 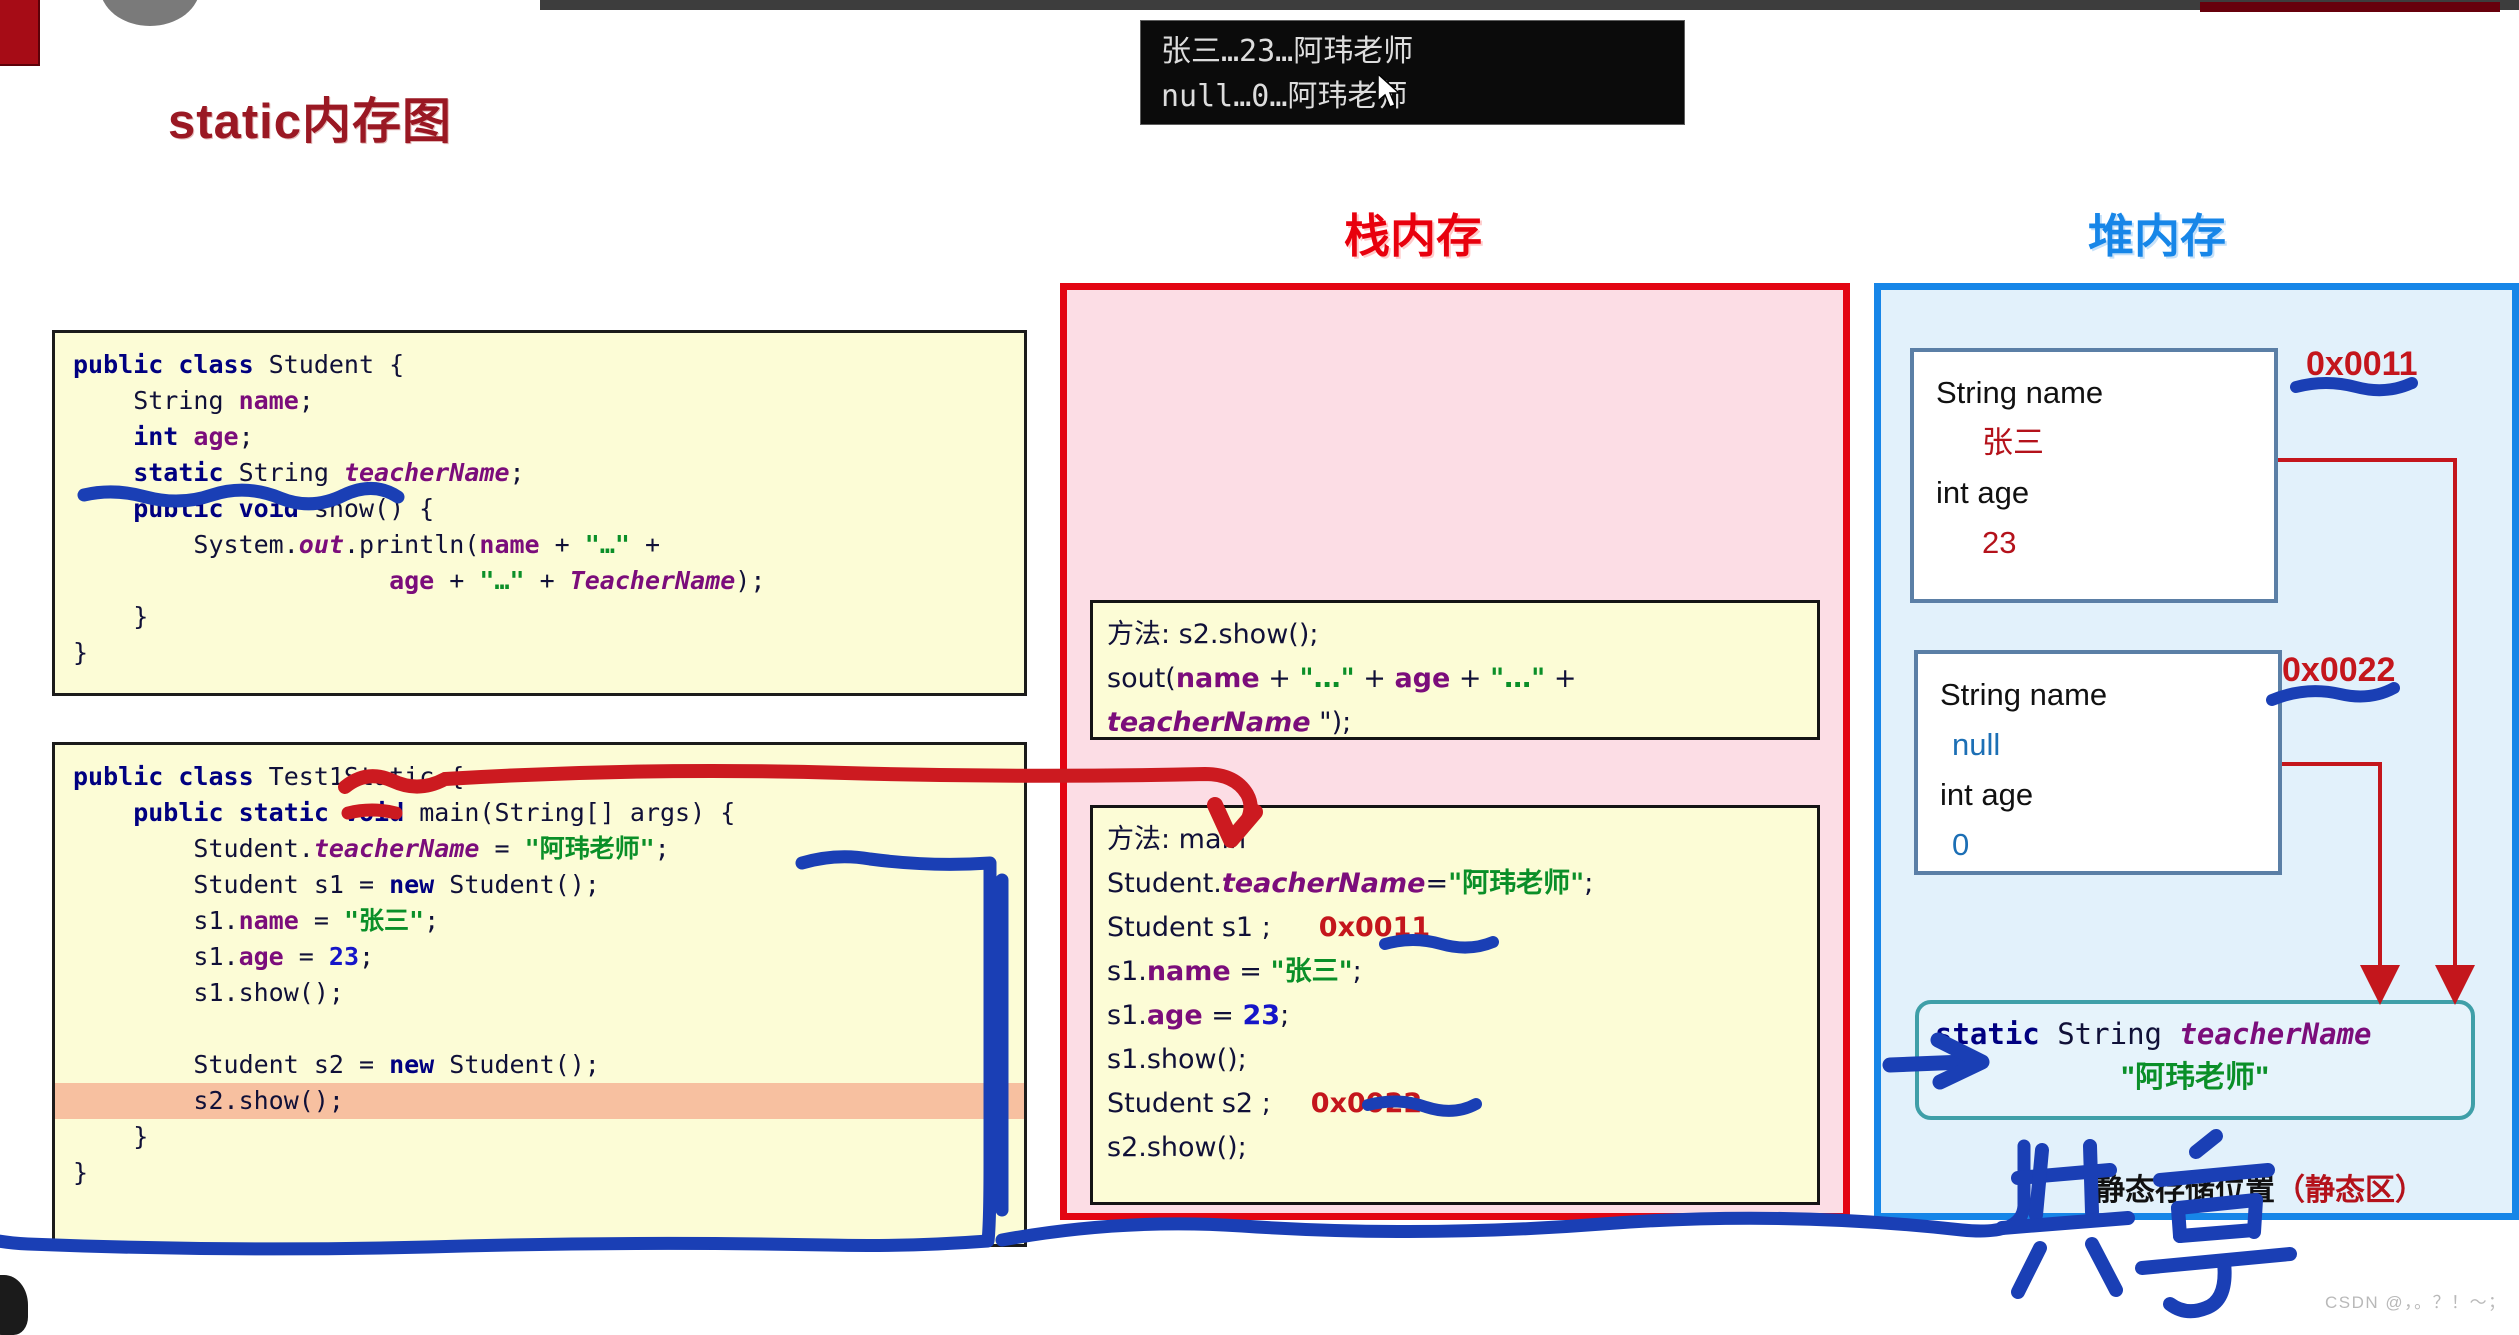 What do you see at coordinates (2013, 442) in the screenshot?
I see `field-value: 张三` at bounding box center [2013, 442].